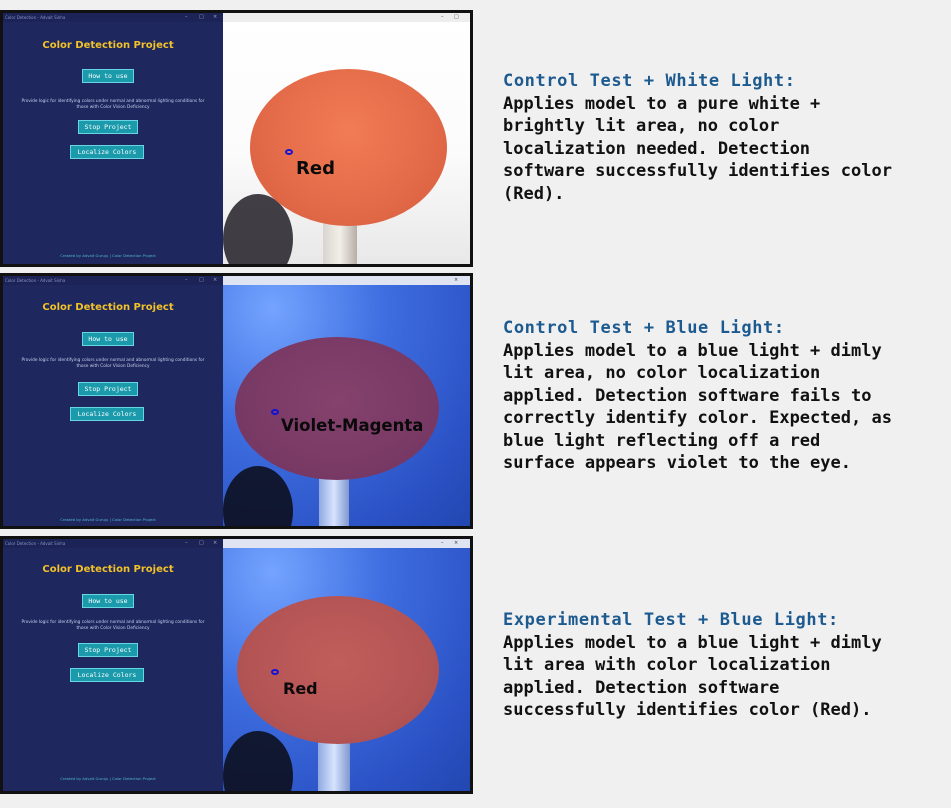  I want to click on body-line: correctly identify color. Expected, as, so click(697, 418).